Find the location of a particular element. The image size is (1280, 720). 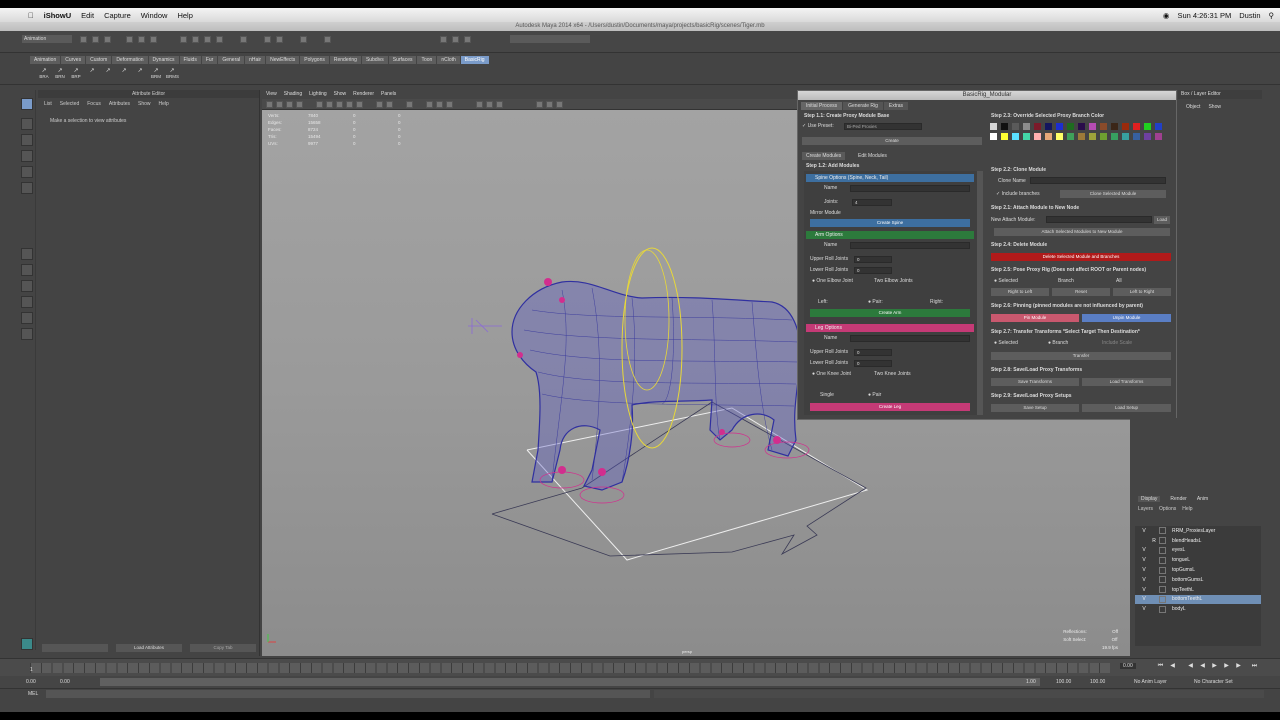

step-back-key-icon: ◀ is located at coordinates (1172, 666).